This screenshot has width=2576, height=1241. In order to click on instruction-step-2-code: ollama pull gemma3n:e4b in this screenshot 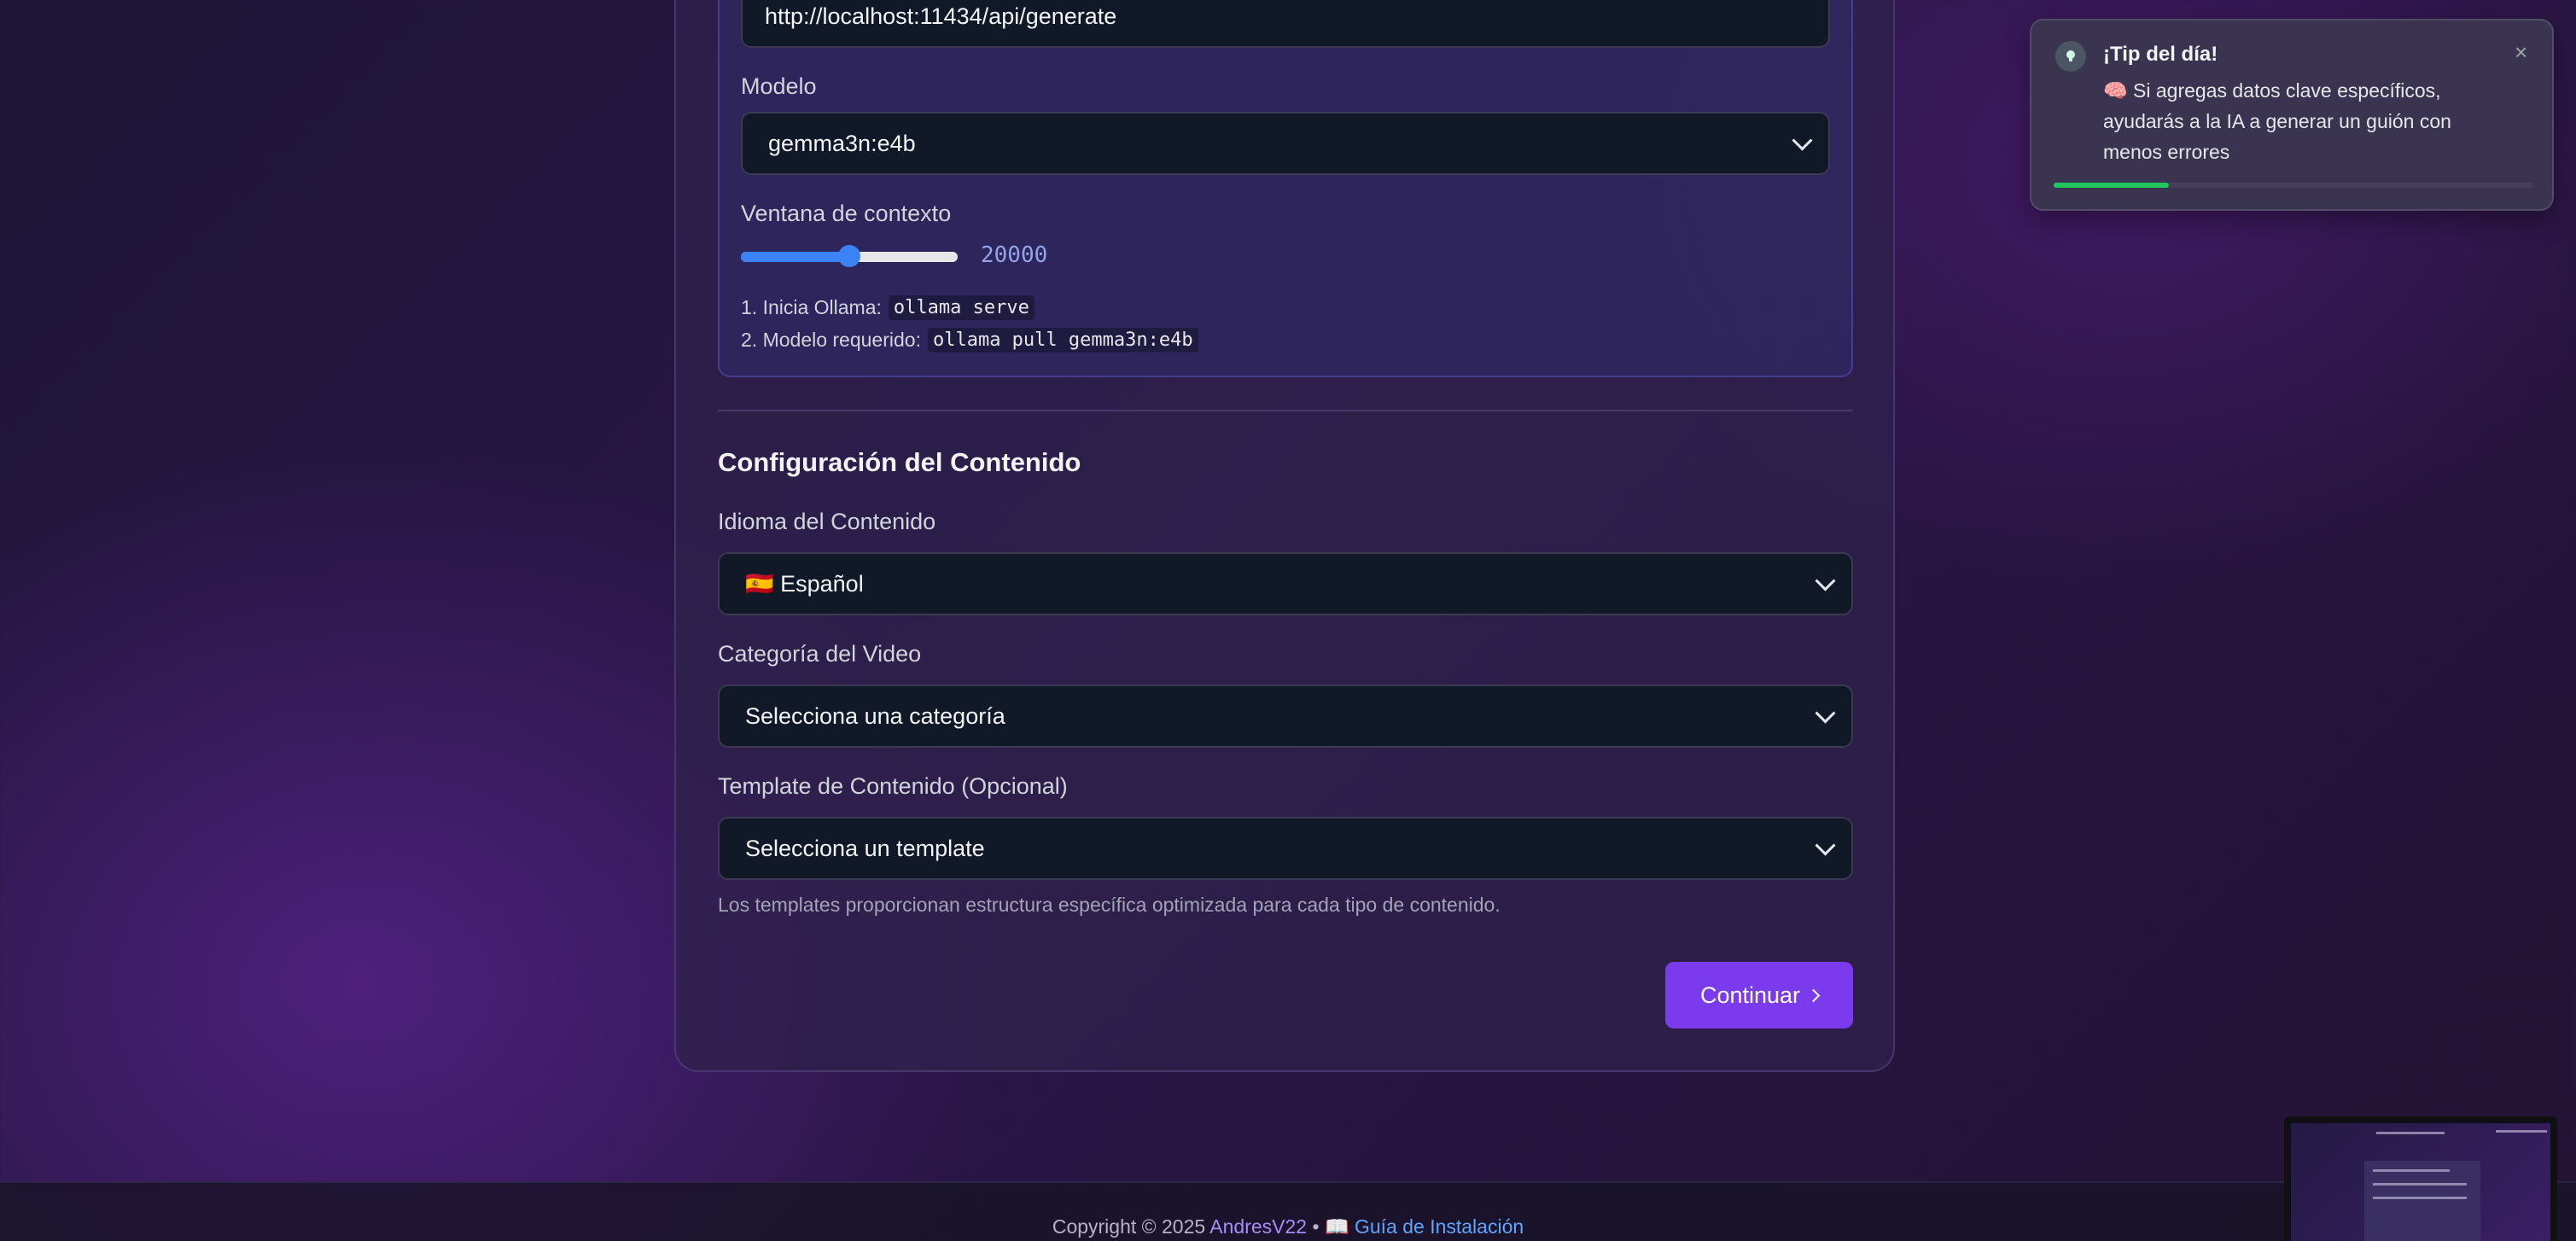, I will do `click(1062, 340)`.